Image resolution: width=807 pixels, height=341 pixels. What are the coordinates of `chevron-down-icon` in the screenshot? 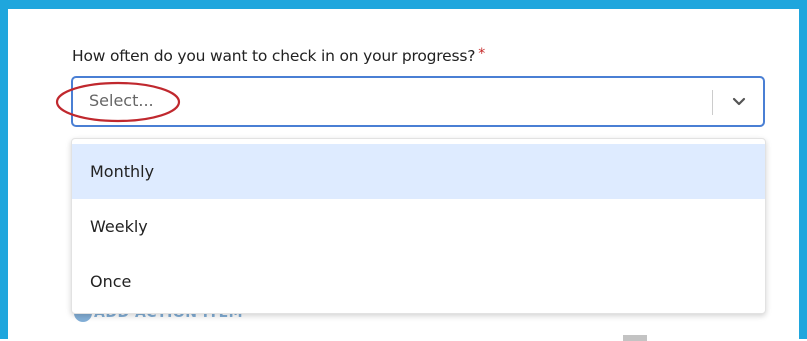 It's located at (739, 101).